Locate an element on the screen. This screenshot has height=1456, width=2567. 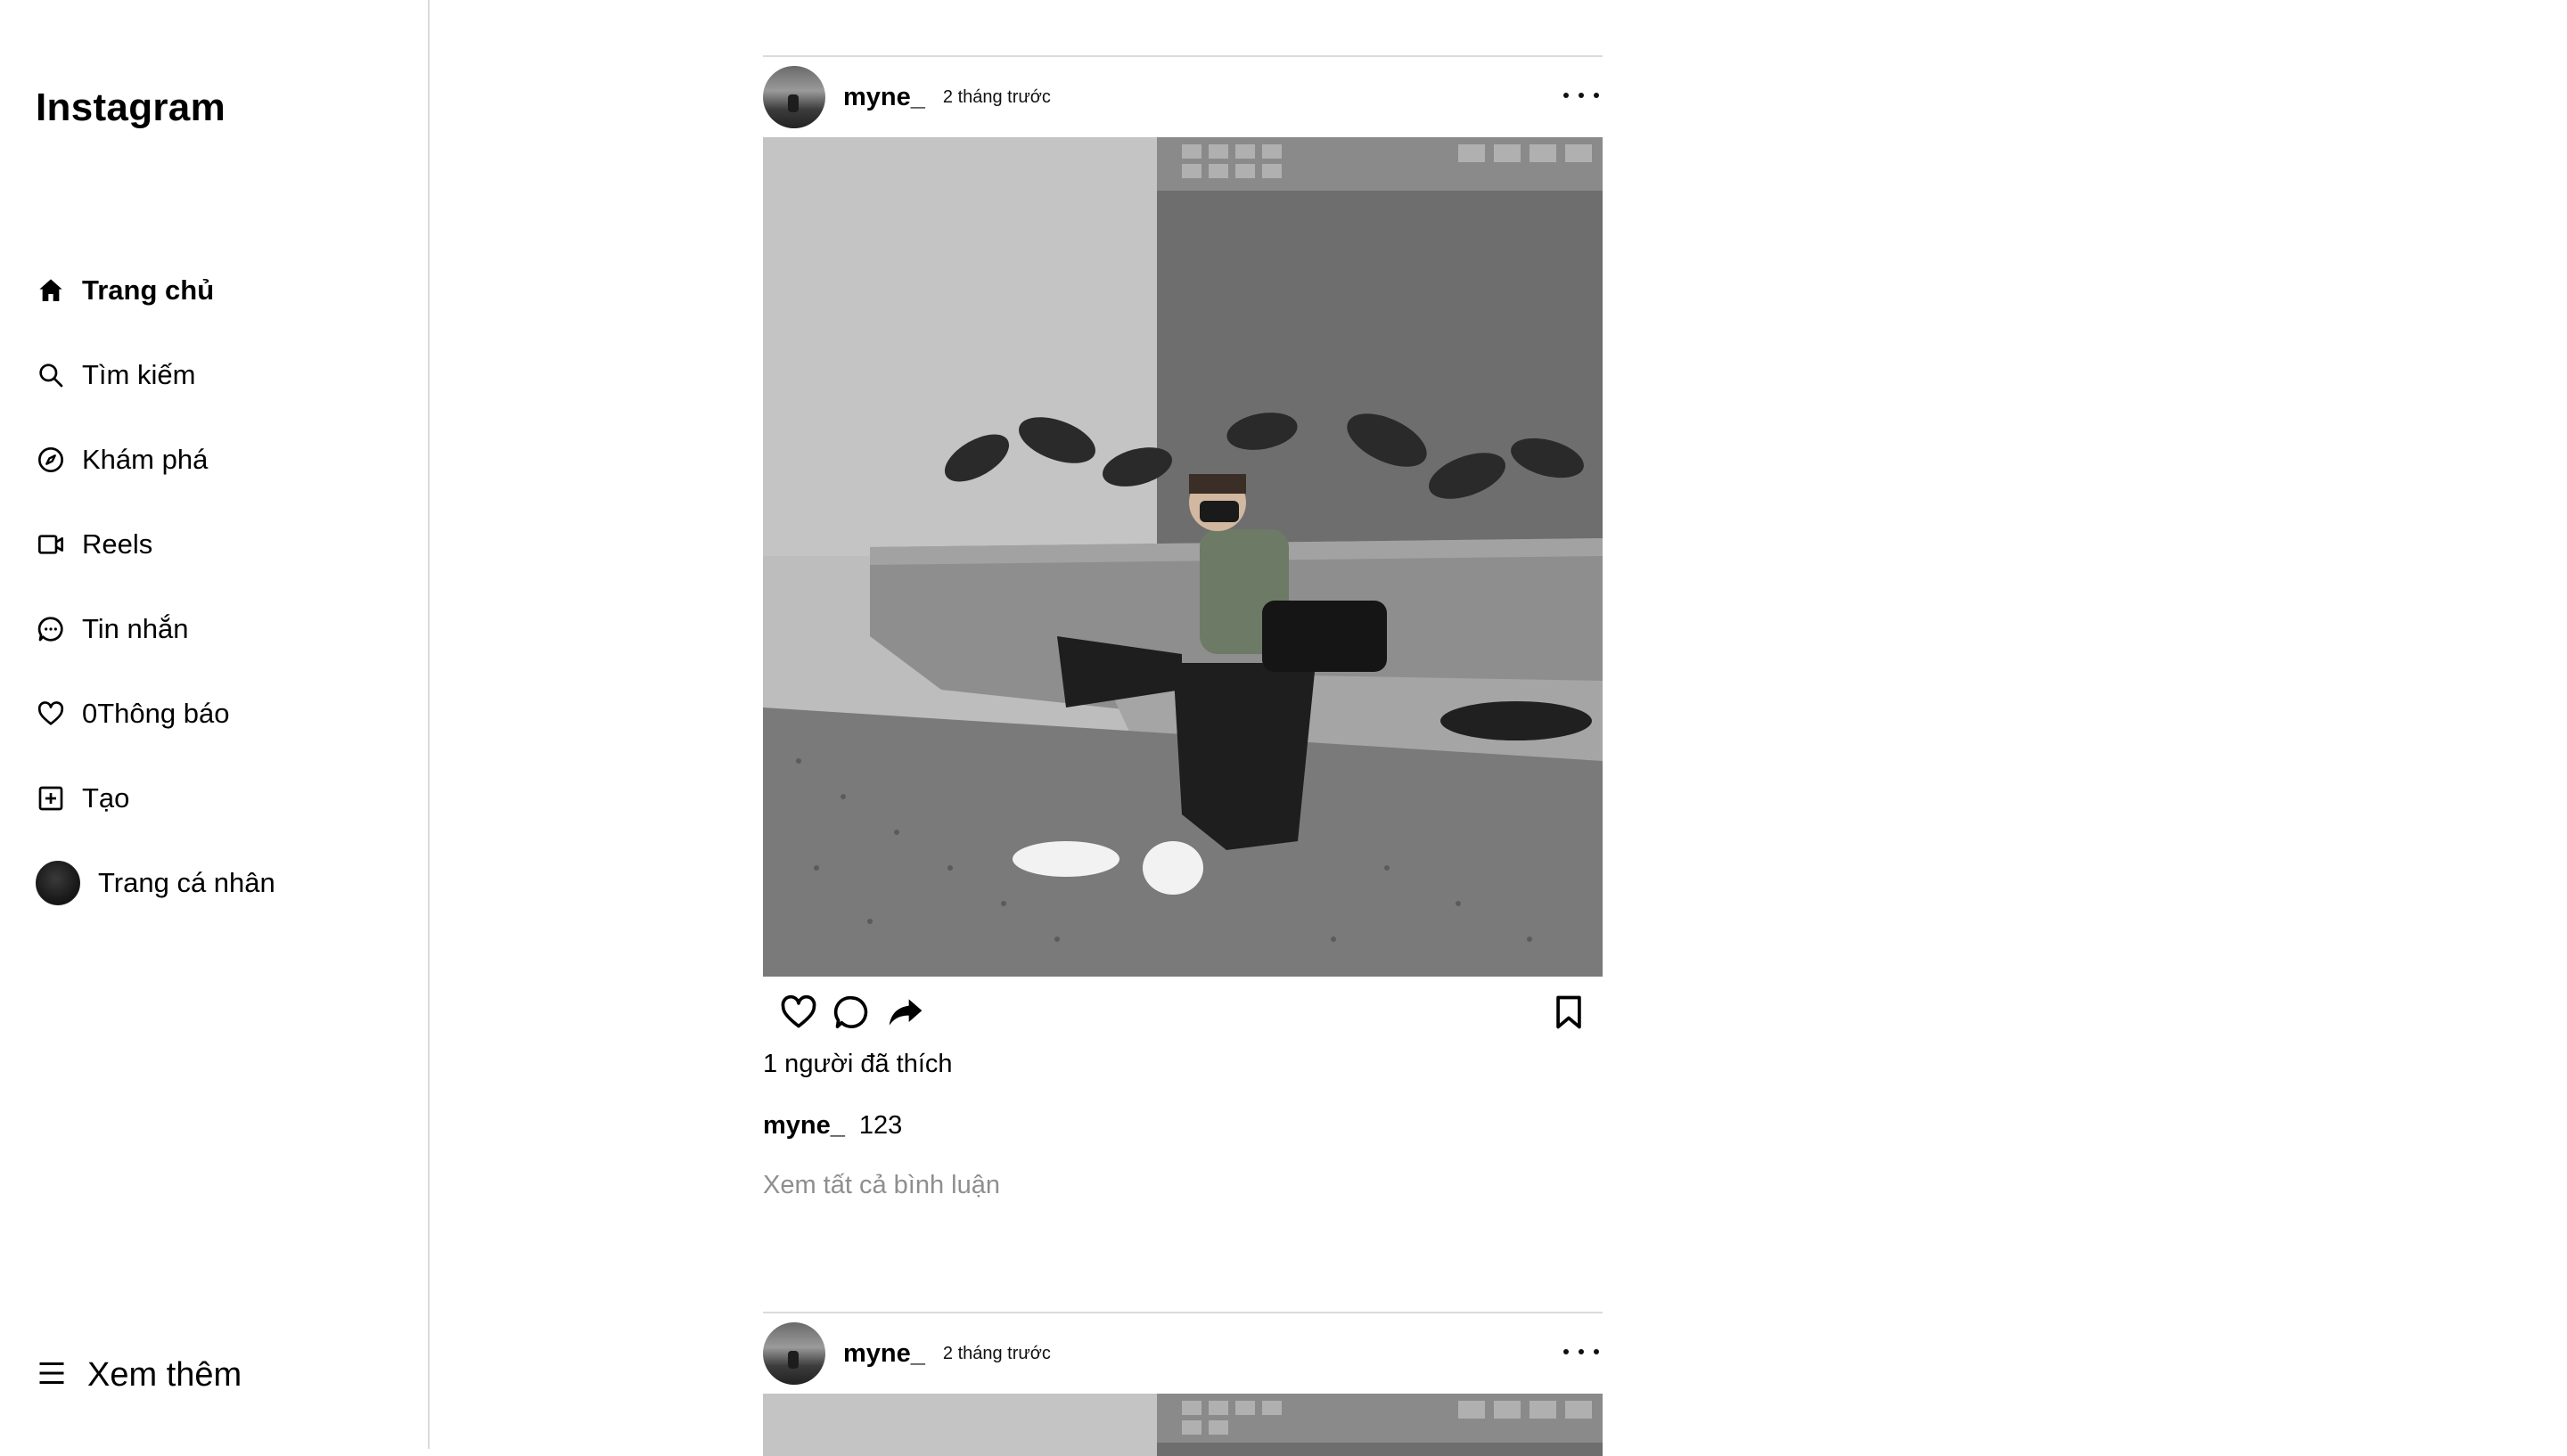
sidebar-item-label: Tin nhắn is located at coordinates (135, 628).